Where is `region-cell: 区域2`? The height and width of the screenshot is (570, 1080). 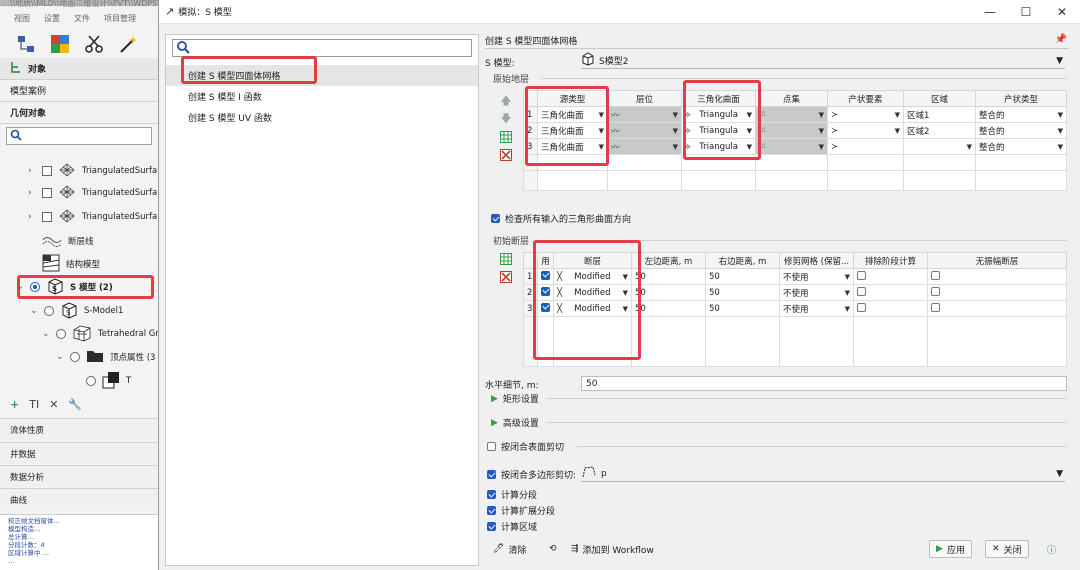 region-cell: 区域2 is located at coordinates (939, 130).